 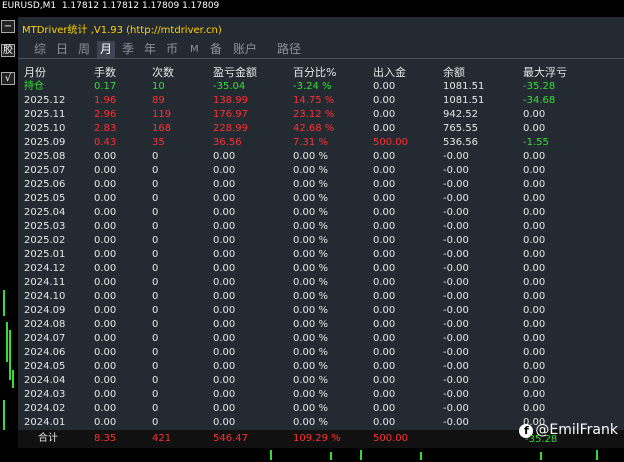 I want to click on table-row: 2024.08 0.00 0 0.00 0.00 % 0.00 -0.00 0.00, so click(x=321, y=325).